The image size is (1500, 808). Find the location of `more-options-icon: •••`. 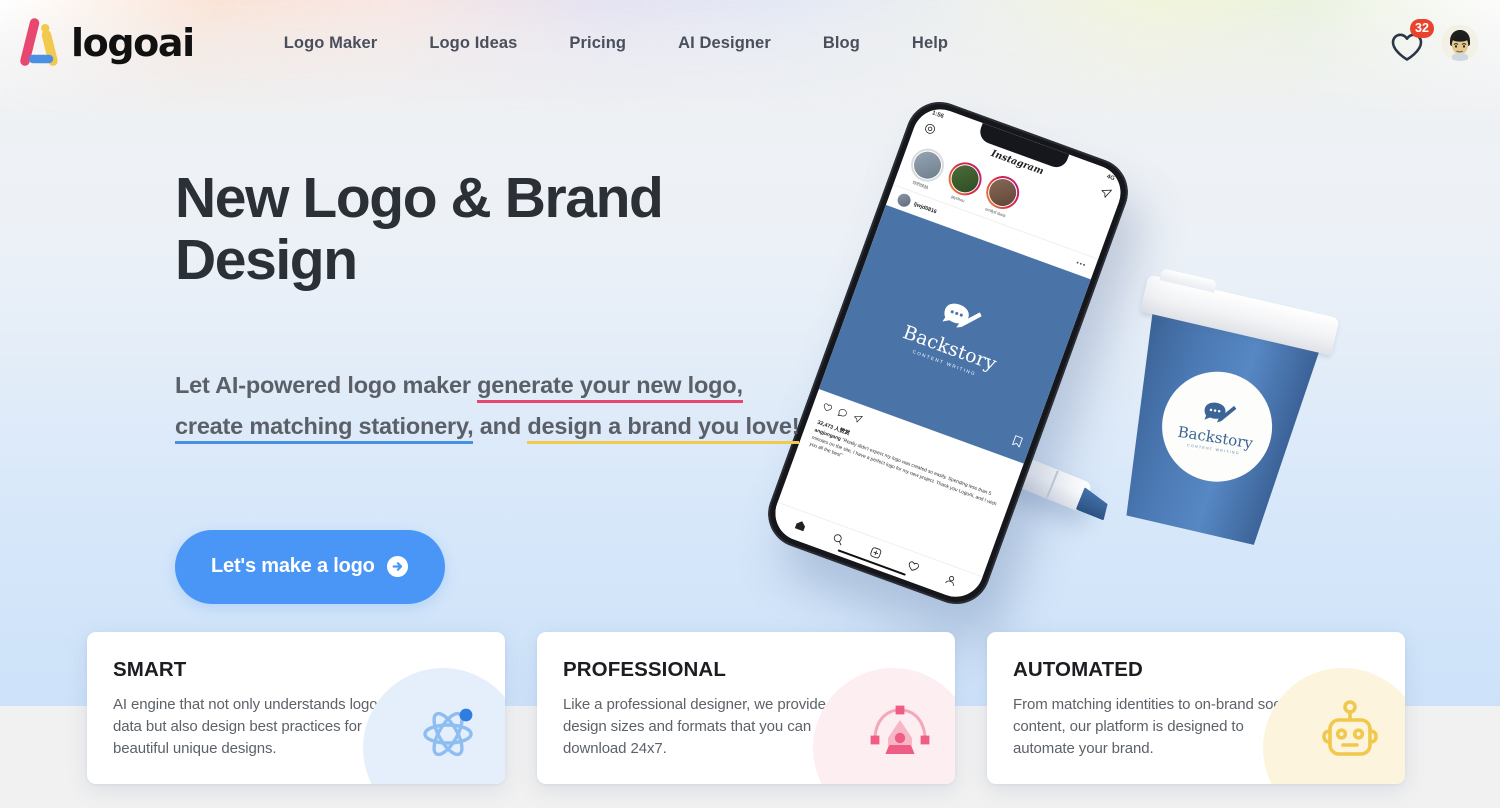

more-options-icon: ••• is located at coordinates (1081, 265).